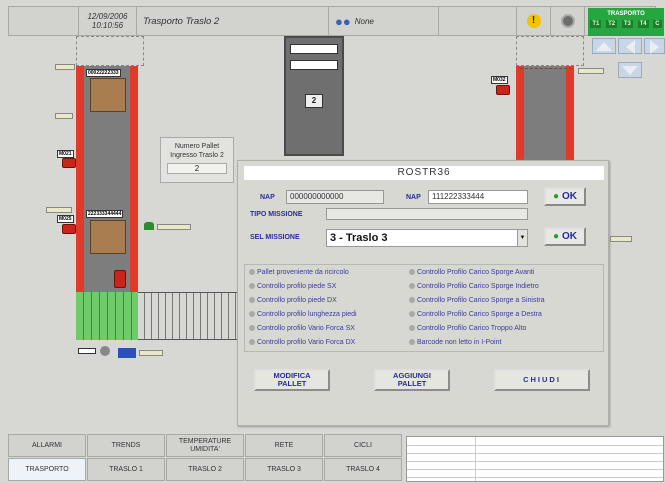  Describe the element at coordinates (455, 342) in the screenshot. I see `check-right-6: Barcode non letto in I-Point` at that location.